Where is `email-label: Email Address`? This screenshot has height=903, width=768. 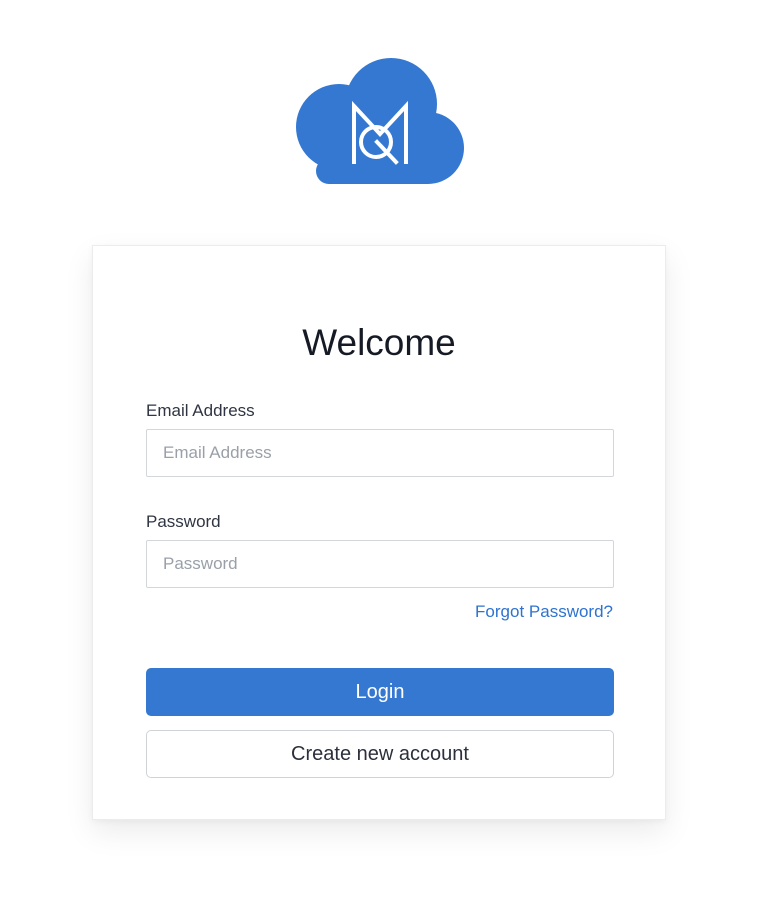
email-label: Email Address is located at coordinates (200, 410).